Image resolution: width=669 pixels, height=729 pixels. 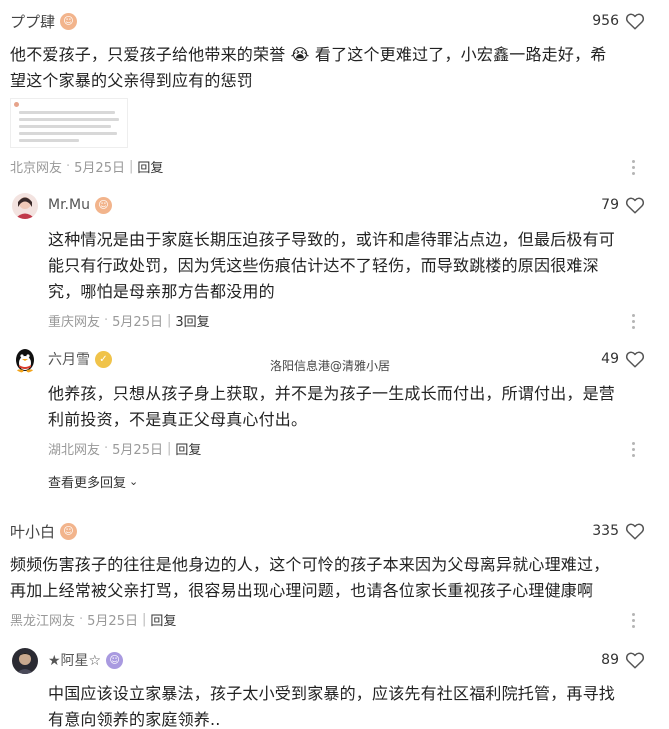 What do you see at coordinates (302, 590) in the screenshot?
I see `comment-text-line: 再加上经常被父亲打骂，很容易出现心理问题，也请各位家长重视孩子心理健康啊` at bounding box center [302, 590].